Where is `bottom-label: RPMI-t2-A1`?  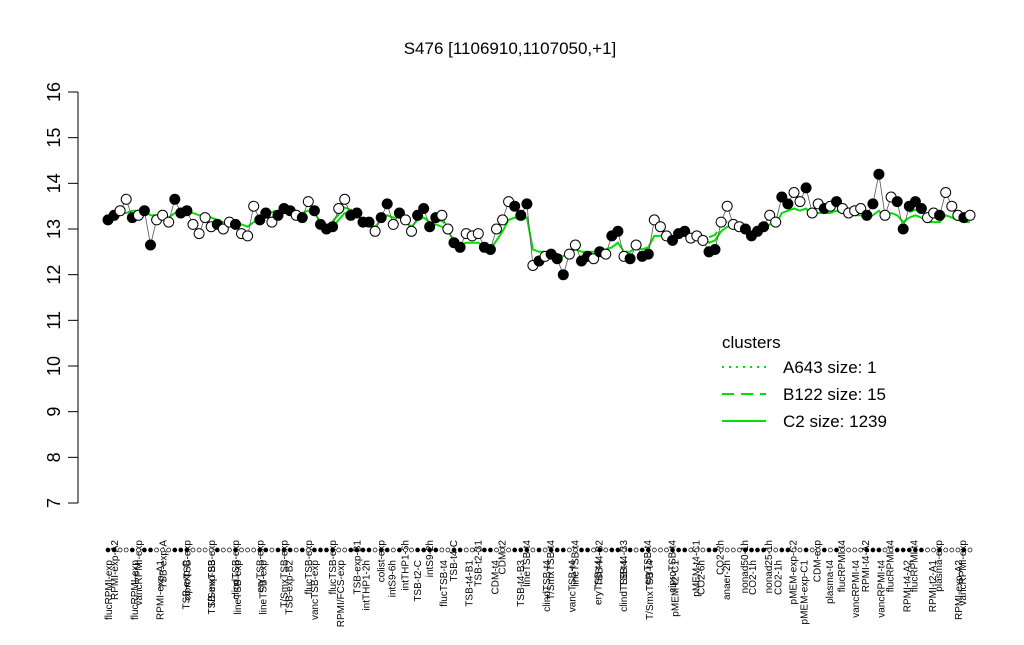
bottom-label: RPMI-t2-A1 is located at coordinates (933, 586).